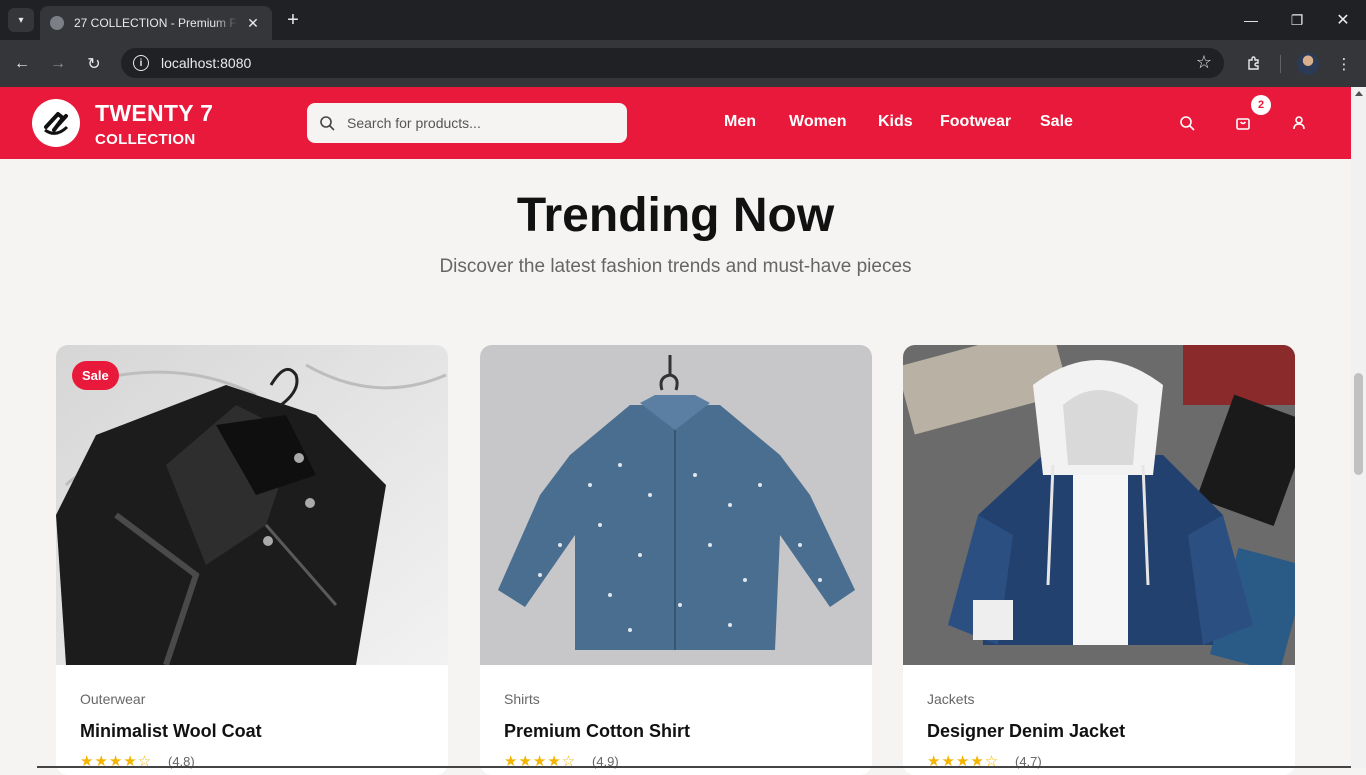  Describe the element at coordinates (57, 23) in the screenshot. I see `globe-icon` at that location.